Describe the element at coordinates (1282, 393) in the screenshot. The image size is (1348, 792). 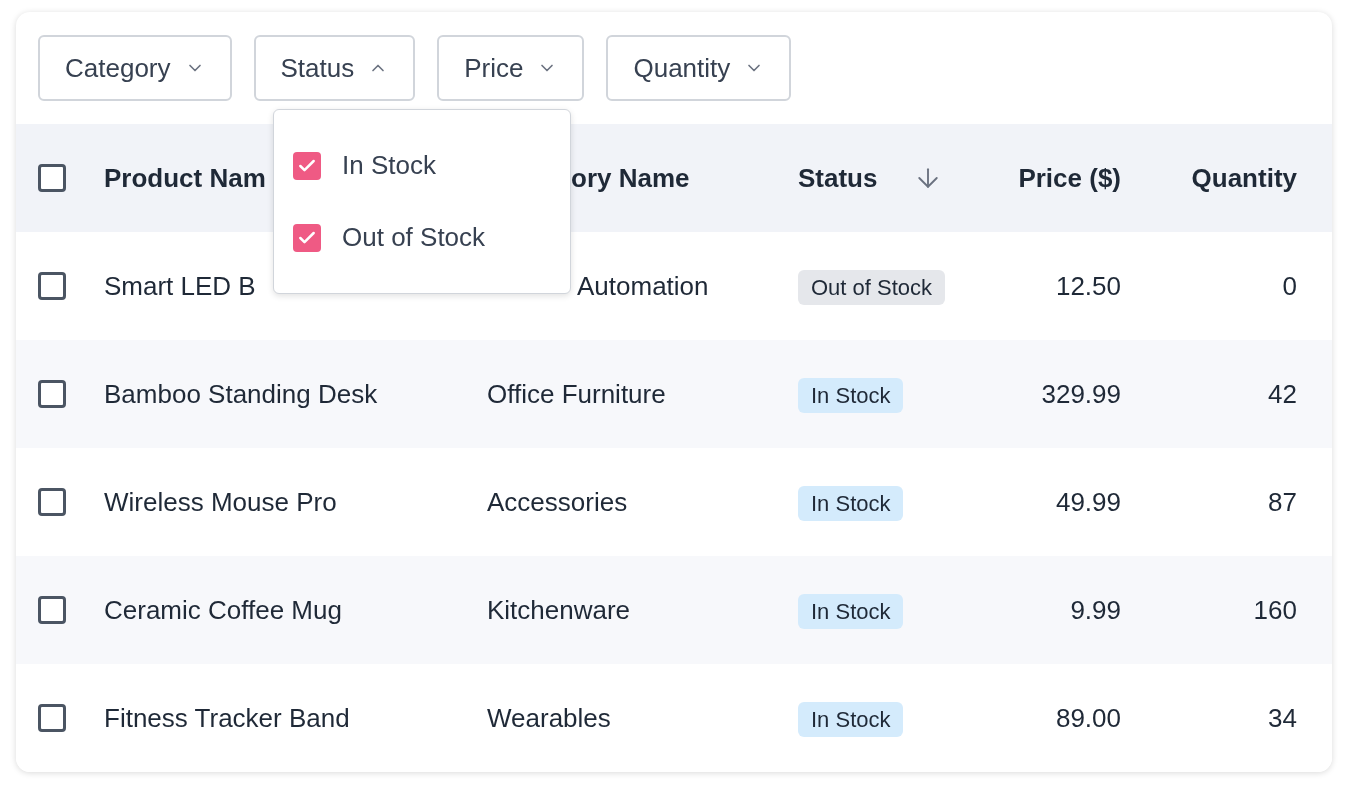
I see `table-cell: 42` at that location.